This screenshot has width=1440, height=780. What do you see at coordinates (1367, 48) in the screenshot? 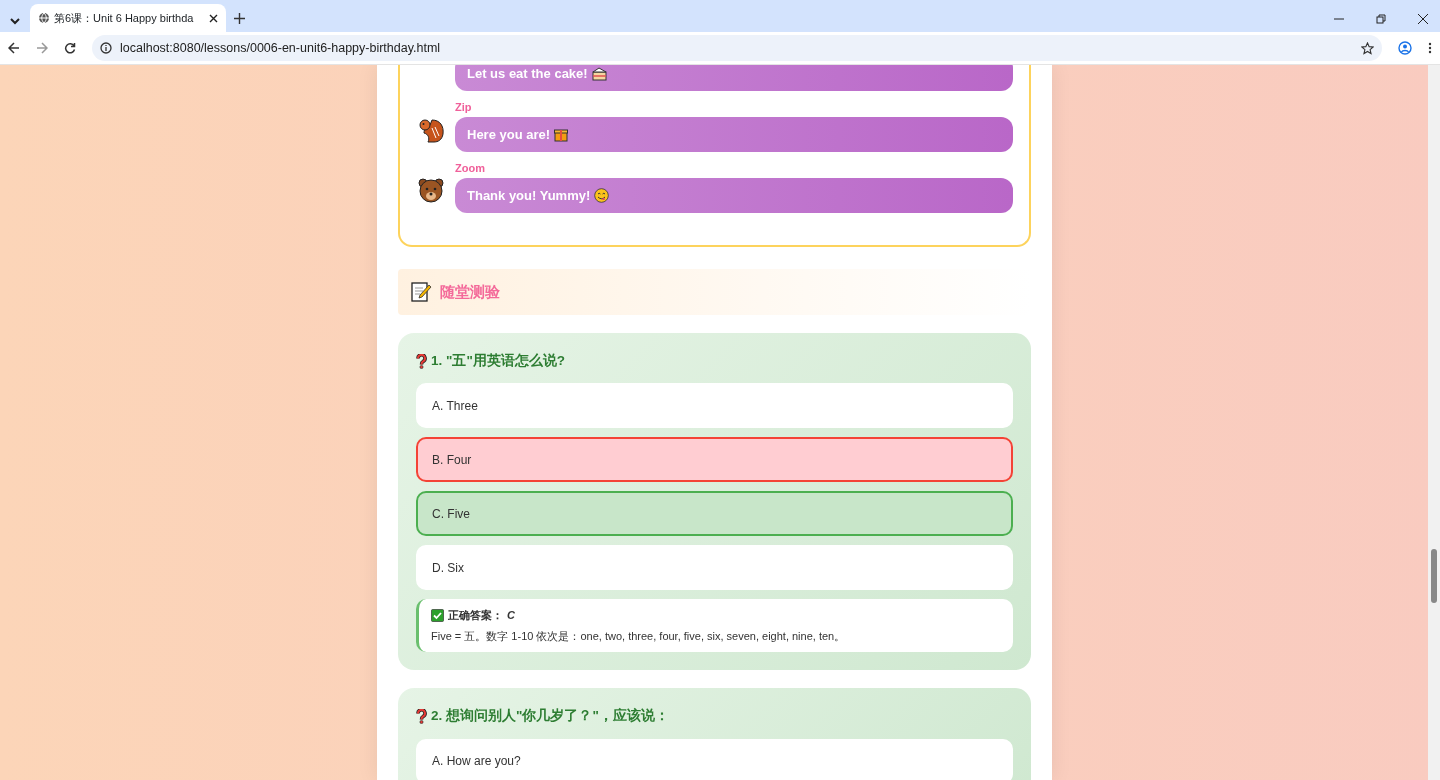
I see `star-icon` at bounding box center [1367, 48].